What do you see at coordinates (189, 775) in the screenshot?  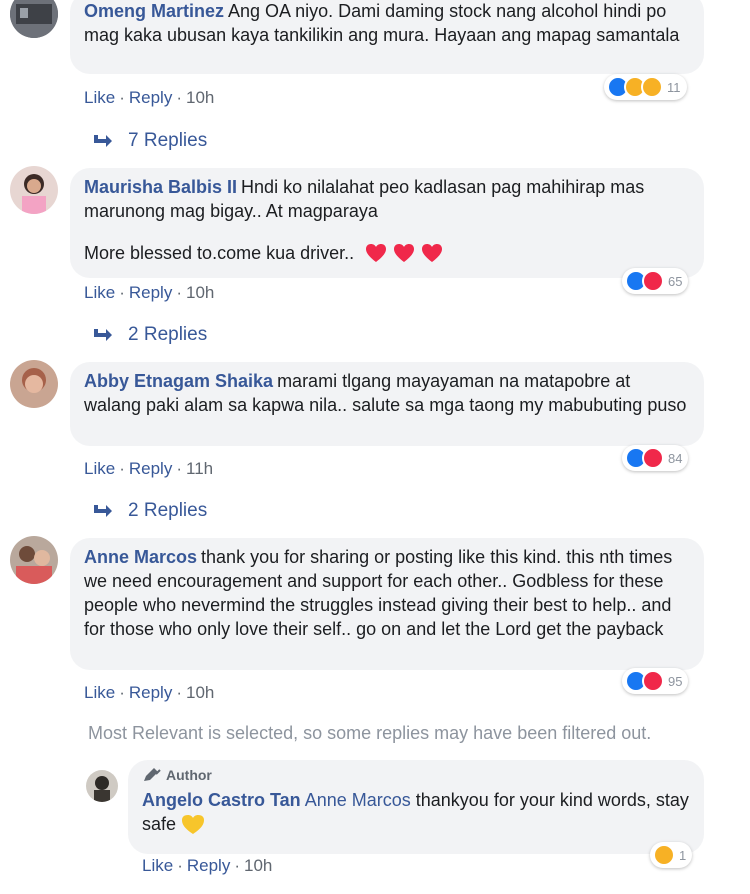 I see `author-badge-label: Author` at bounding box center [189, 775].